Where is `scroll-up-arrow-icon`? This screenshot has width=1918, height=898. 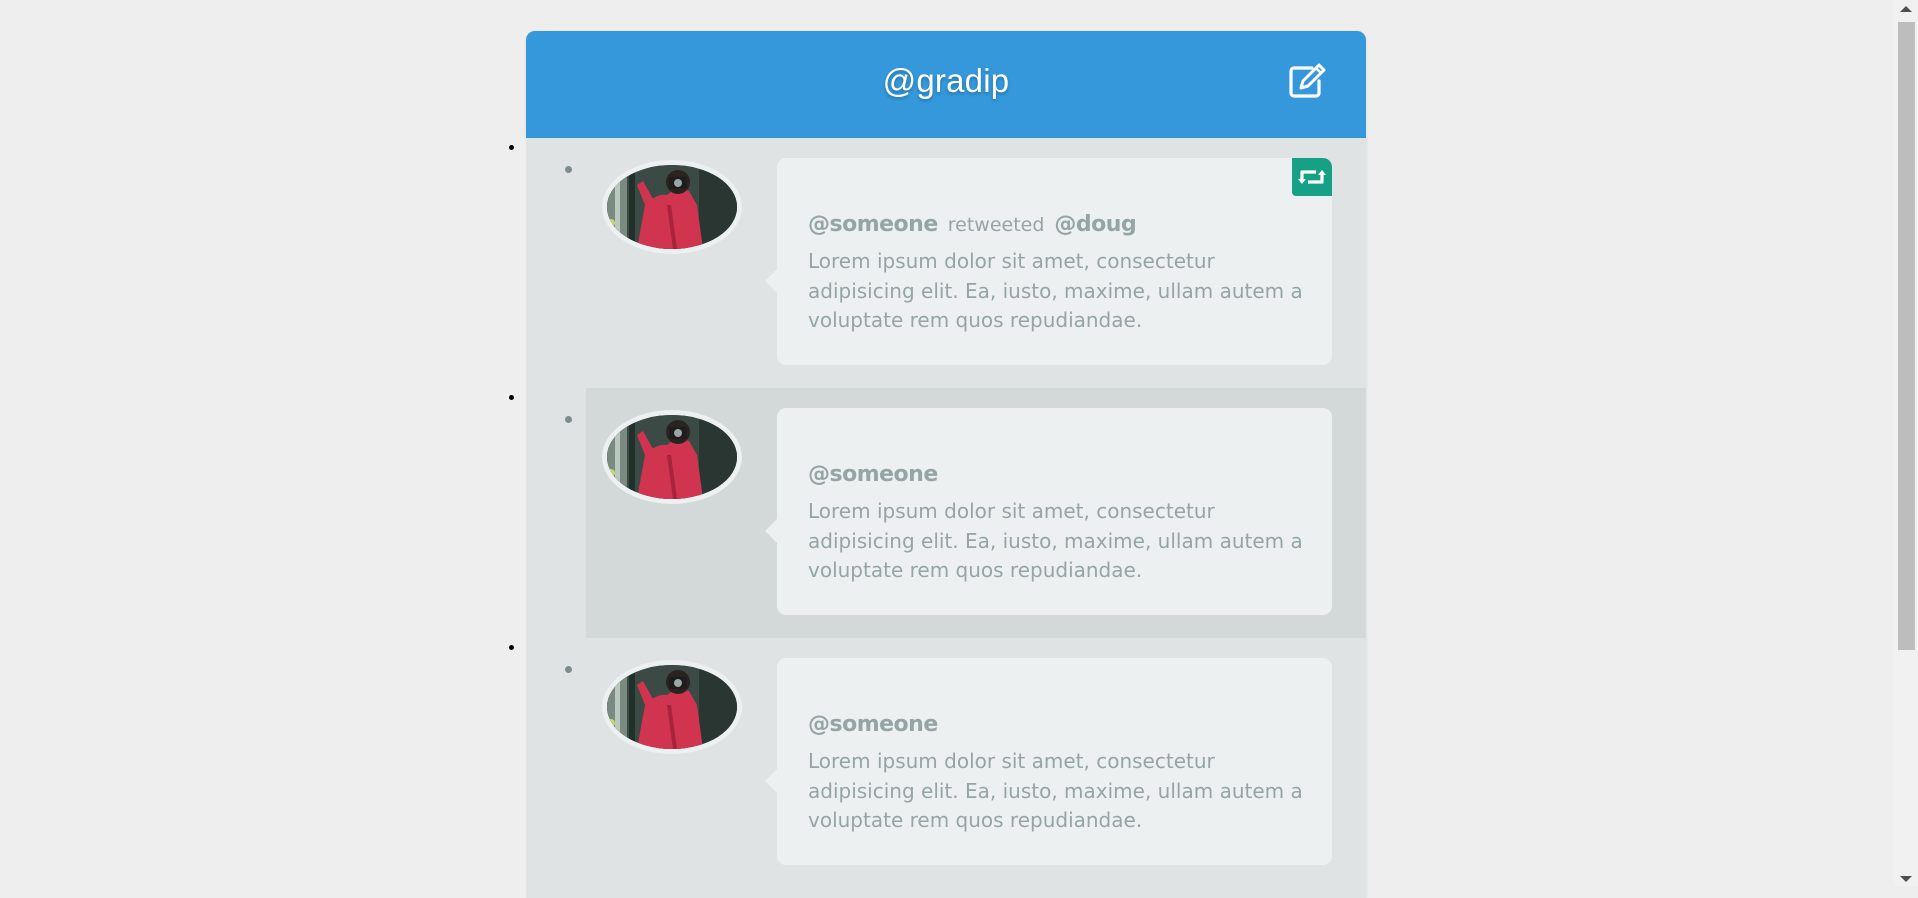 scroll-up-arrow-icon is located at coordinates (1906, 9).